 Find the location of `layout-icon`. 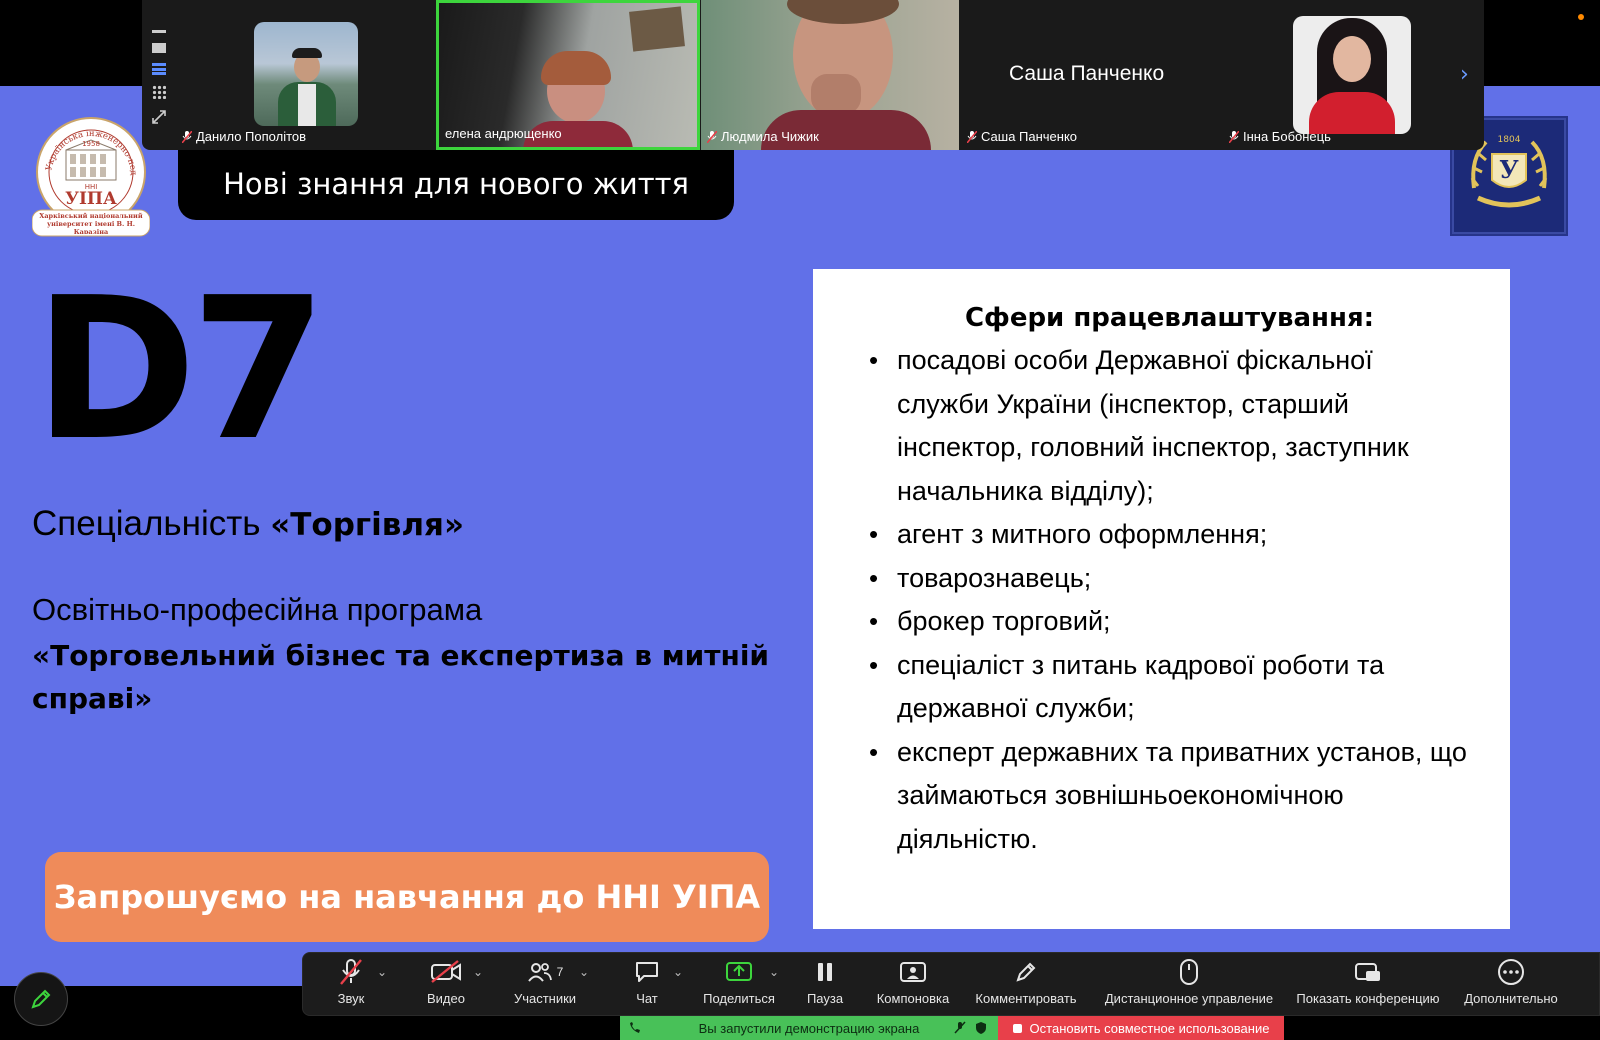

layout-icon is located at coordinates (913, 972).